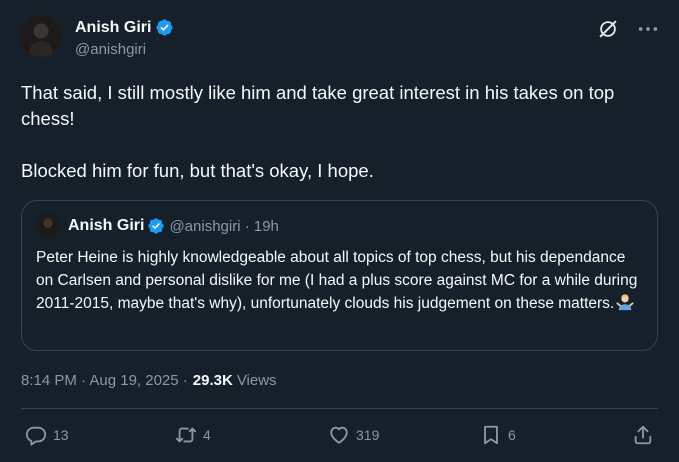  What do you see at coordinates (353, 435) in the screenshot?
I see `like-button: 319` at bounding box center [353, 435].